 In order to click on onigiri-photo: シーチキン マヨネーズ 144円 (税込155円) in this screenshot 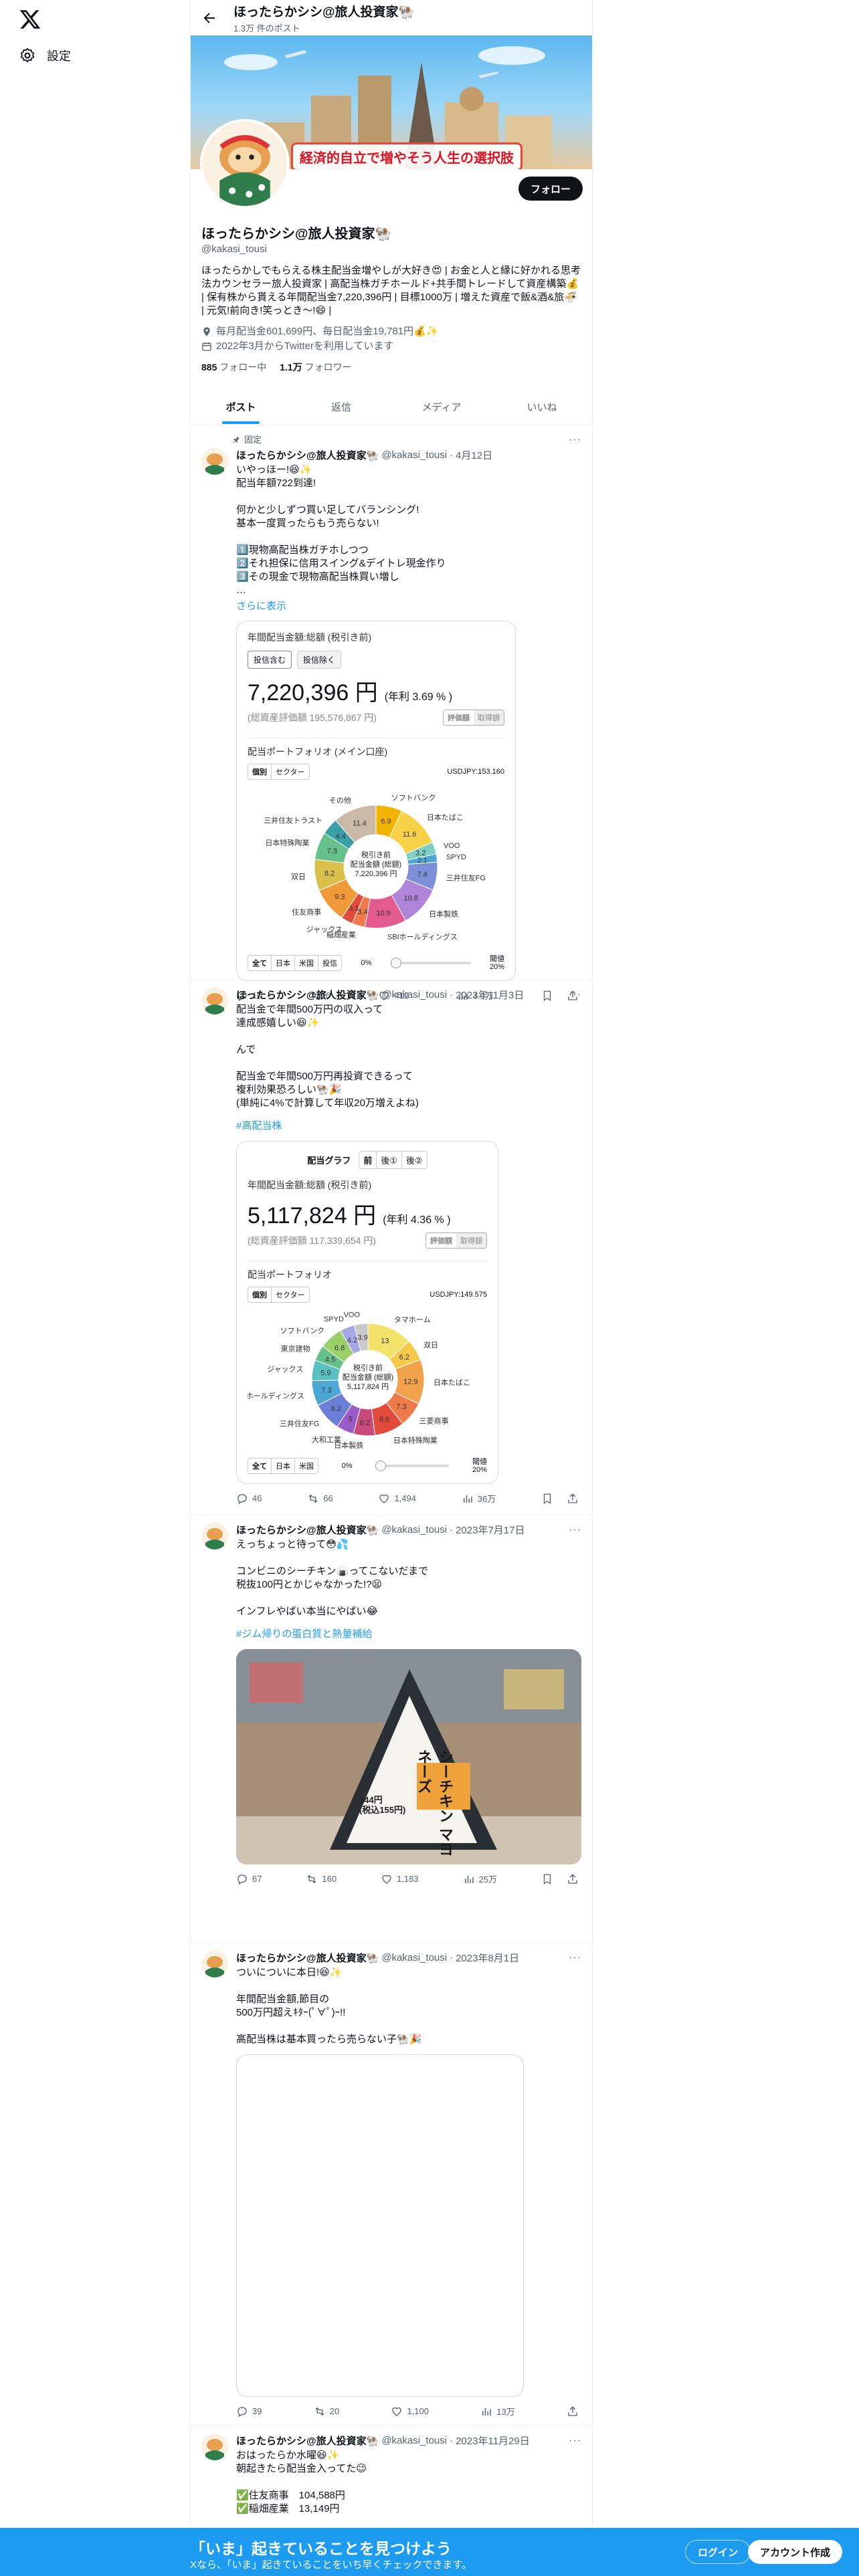, I will do `click(408, 1757)`.